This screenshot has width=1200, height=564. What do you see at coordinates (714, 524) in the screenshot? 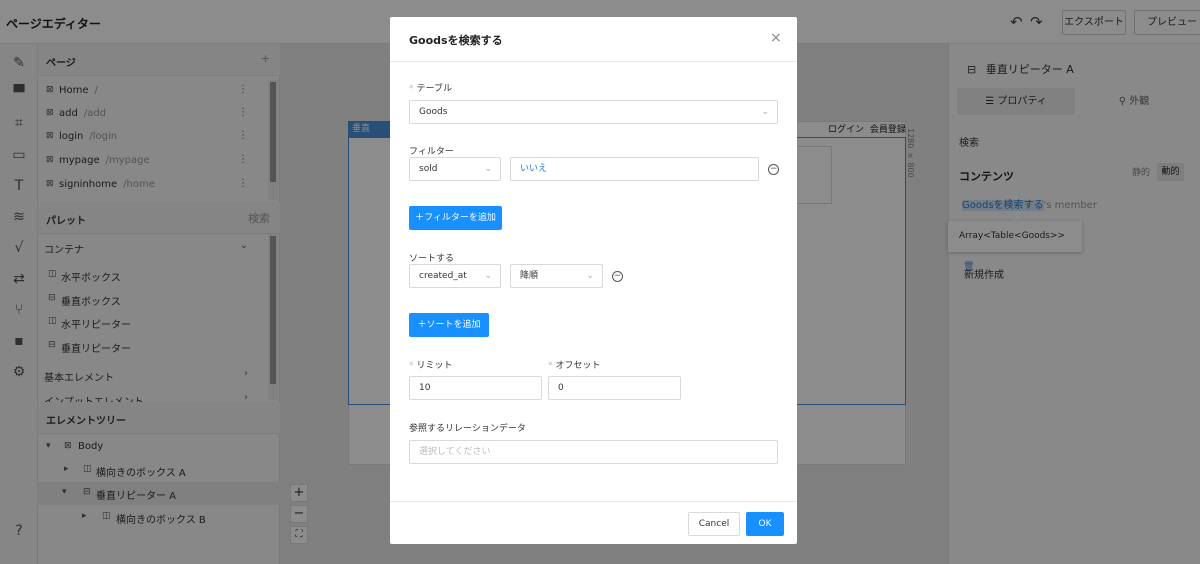
I see `cancel-button: Cancel` at bounding box center [714, 524].